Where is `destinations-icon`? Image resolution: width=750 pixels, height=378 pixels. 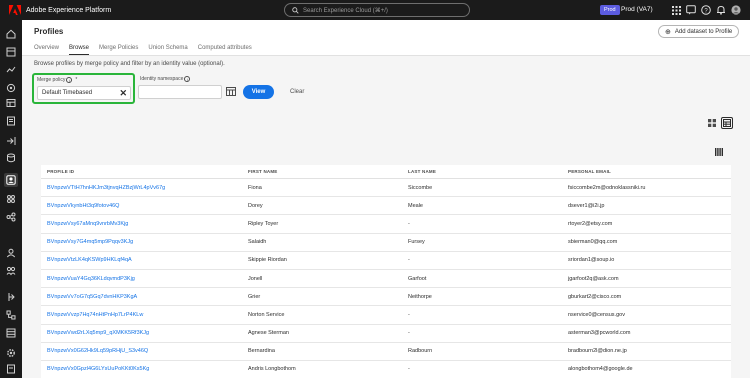
destinations-icon is located at coordinates (11, 297).